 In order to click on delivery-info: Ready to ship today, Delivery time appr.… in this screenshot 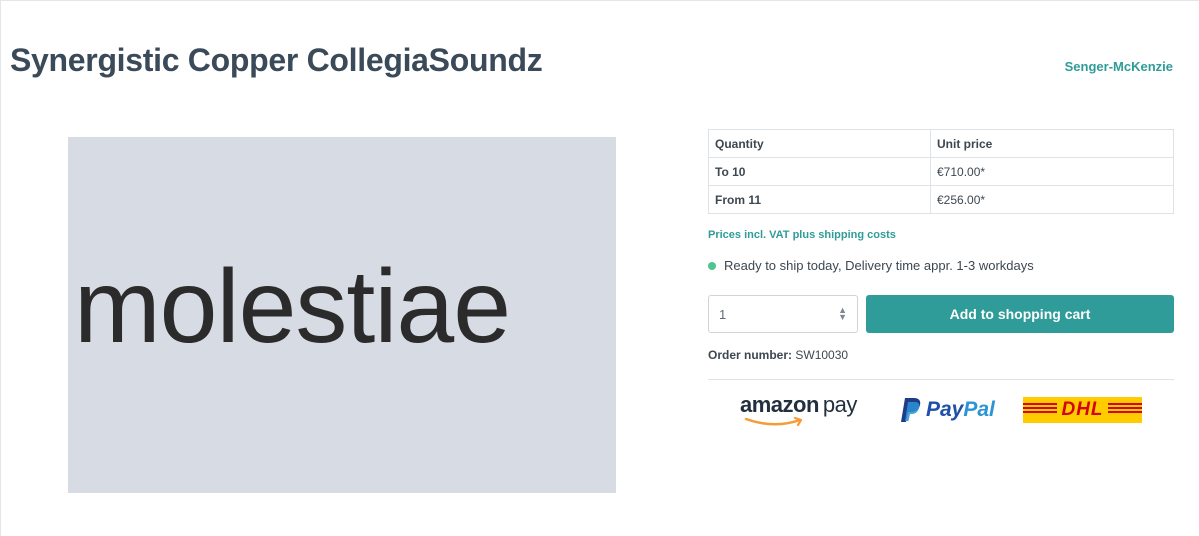, I will do `click(871, 265)`.